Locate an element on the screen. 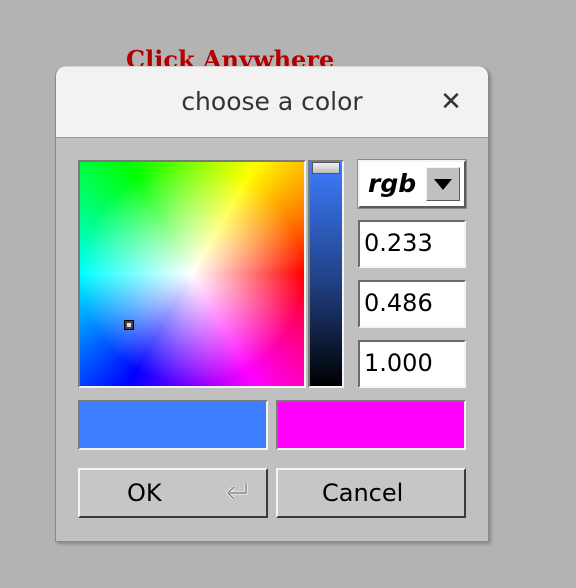 The height and width of the screenshot is (588, 576). red-value-field: 0.233 is located at coordinates (412, 244).